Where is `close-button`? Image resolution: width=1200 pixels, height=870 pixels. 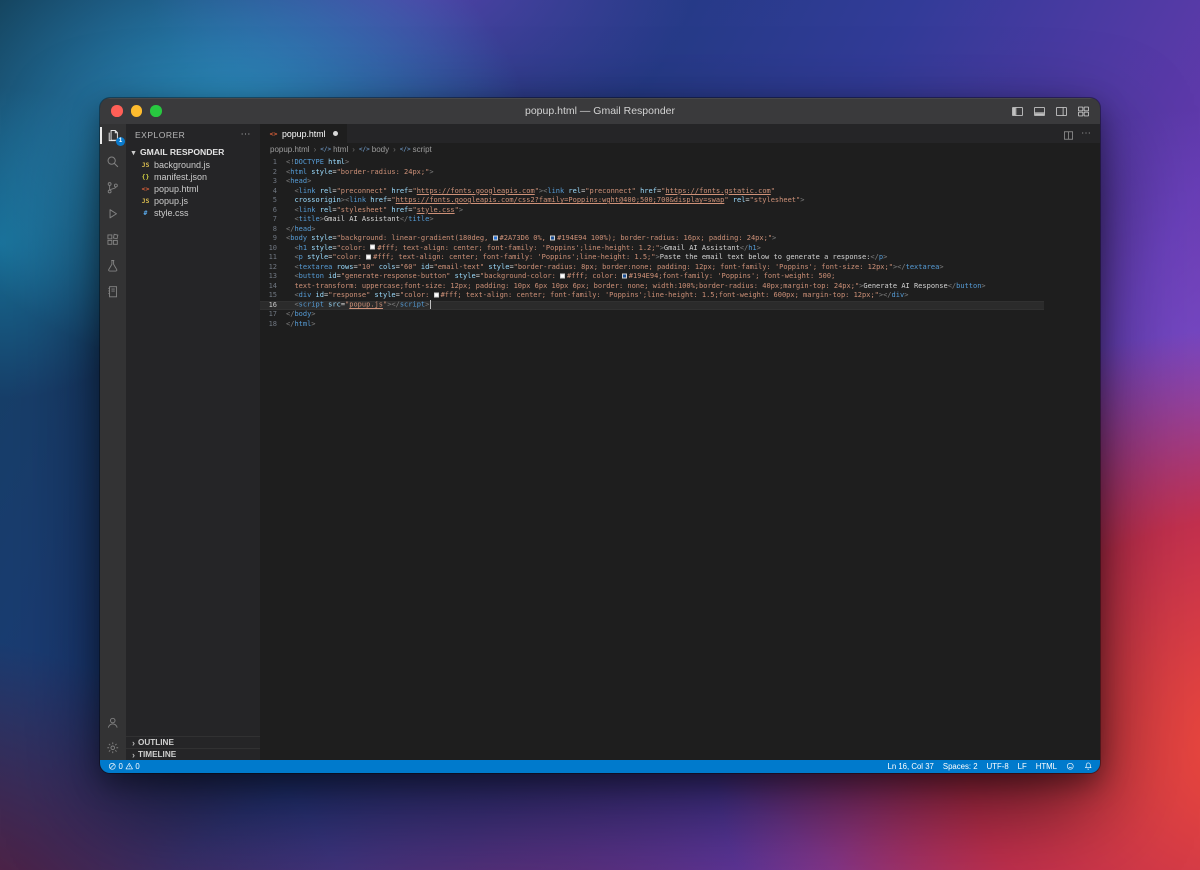 close-button is located at coordinates (117, 111).